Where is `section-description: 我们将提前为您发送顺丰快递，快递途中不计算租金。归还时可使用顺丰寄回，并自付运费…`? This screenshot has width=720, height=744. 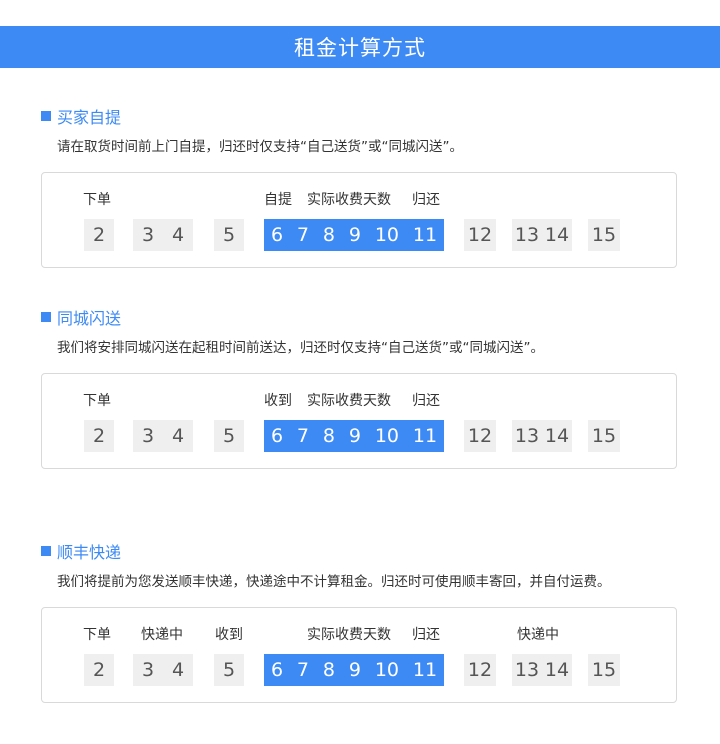
section-description: 我们将提前为您发送顺丰快递，快递途中不计算租金。归还时可使用顺丰寄回，并自付运费… is located at coordinates (334, 582).